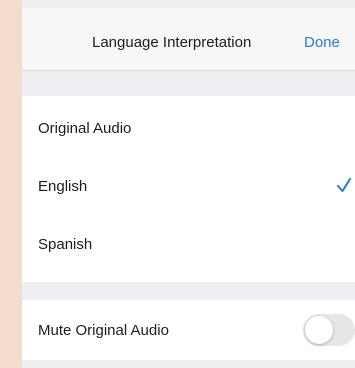  I want to click on page-title: Language Interpretation, so click(172, 42).